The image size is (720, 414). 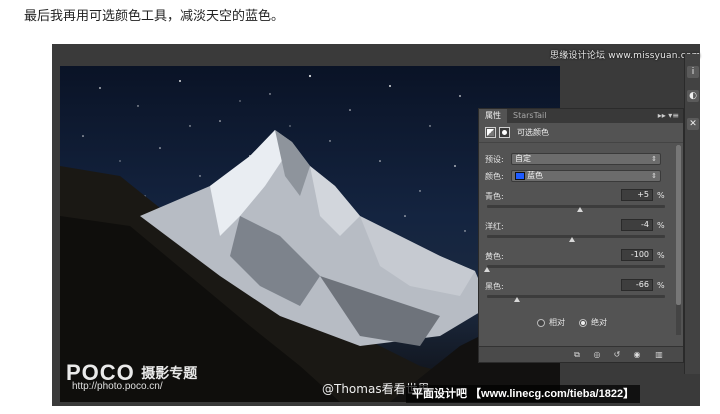 I want to click on radio-relative, so click(x=541, y=322).